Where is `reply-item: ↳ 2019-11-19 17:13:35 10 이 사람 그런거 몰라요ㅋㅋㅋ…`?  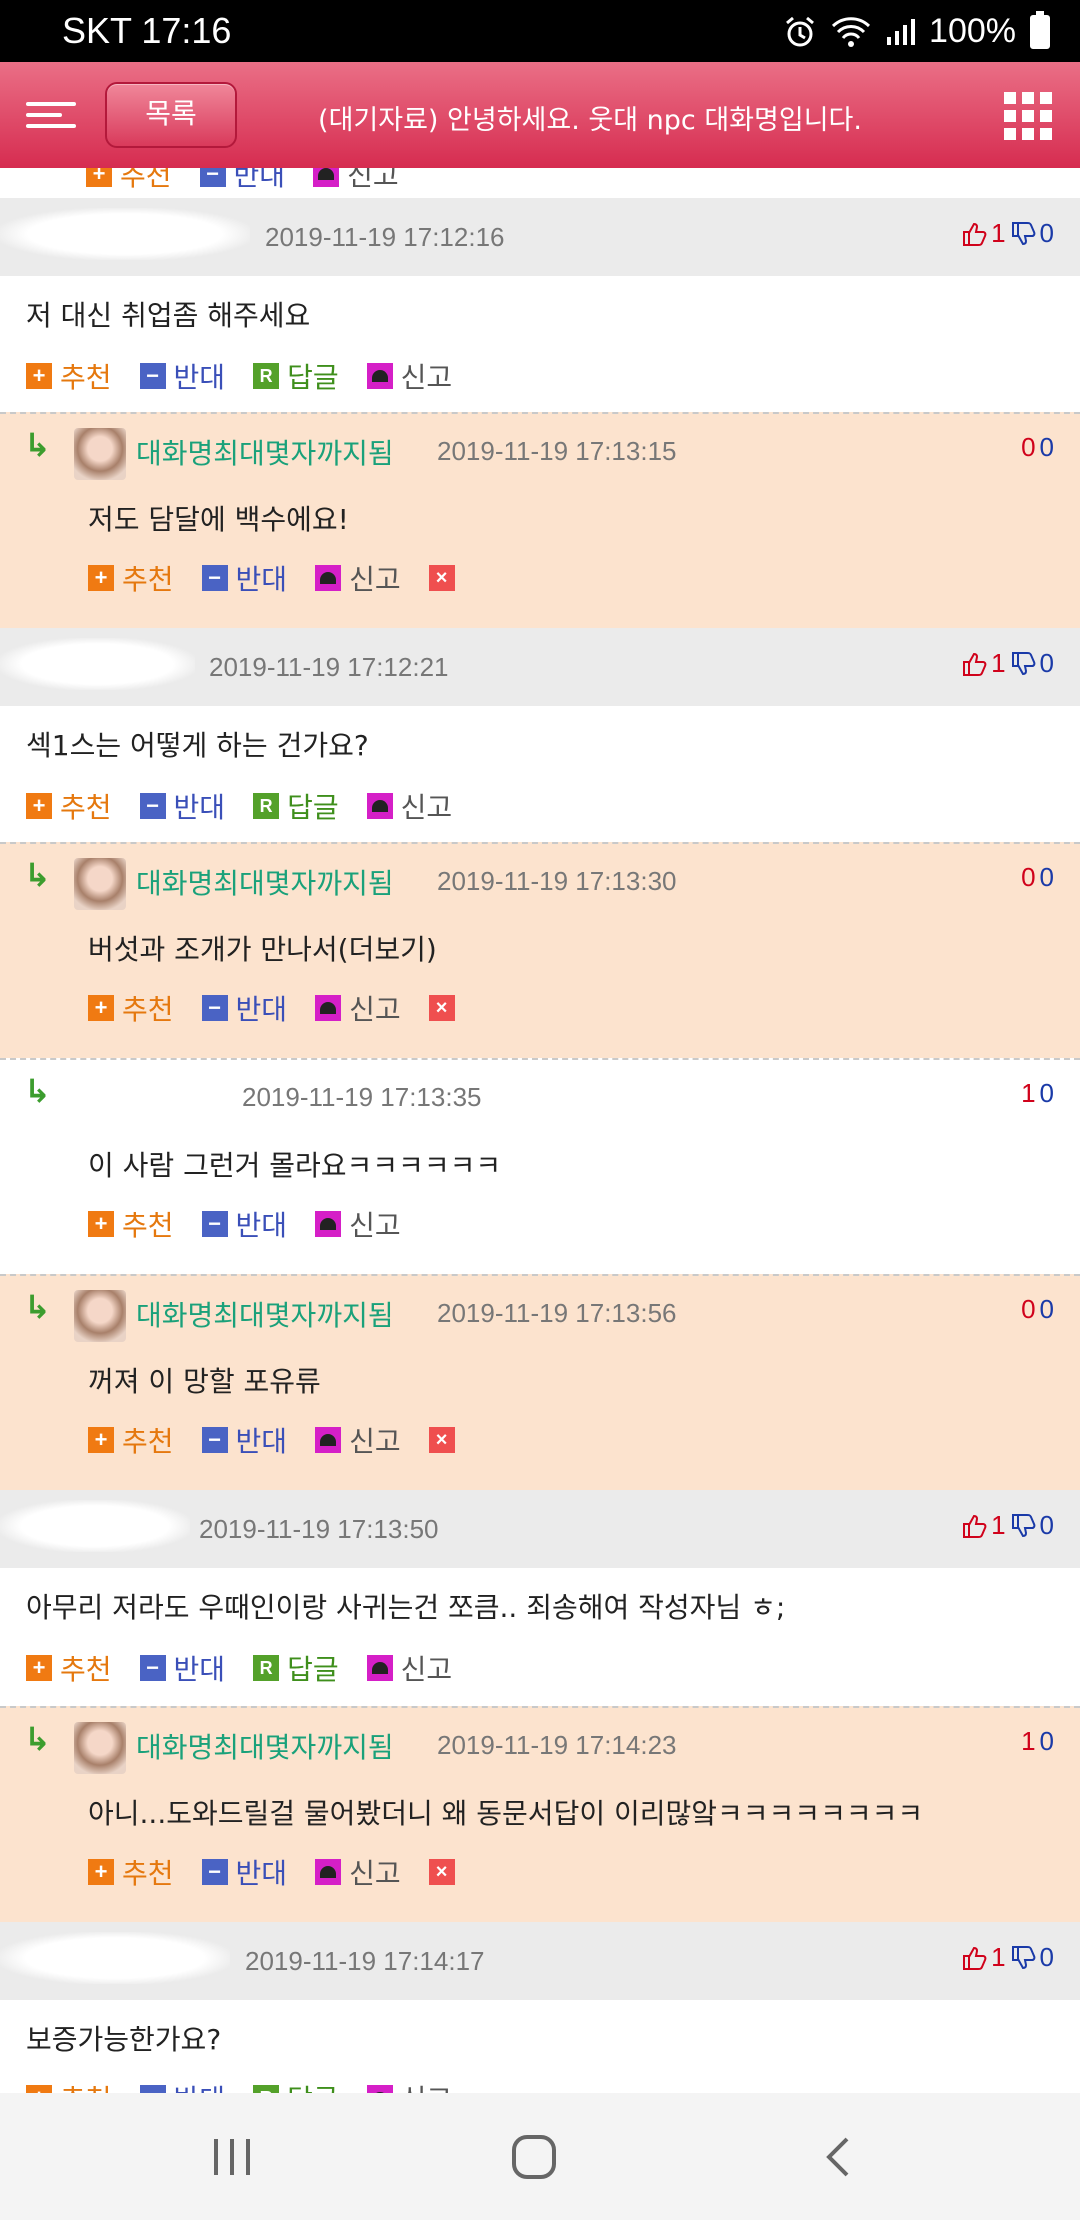
reply-item: ↳ 2019-11-19 17:13:35 10 이 사람 그런거 몰라요ㅋㅋㅋ… is located at coordinates (540, 1166).